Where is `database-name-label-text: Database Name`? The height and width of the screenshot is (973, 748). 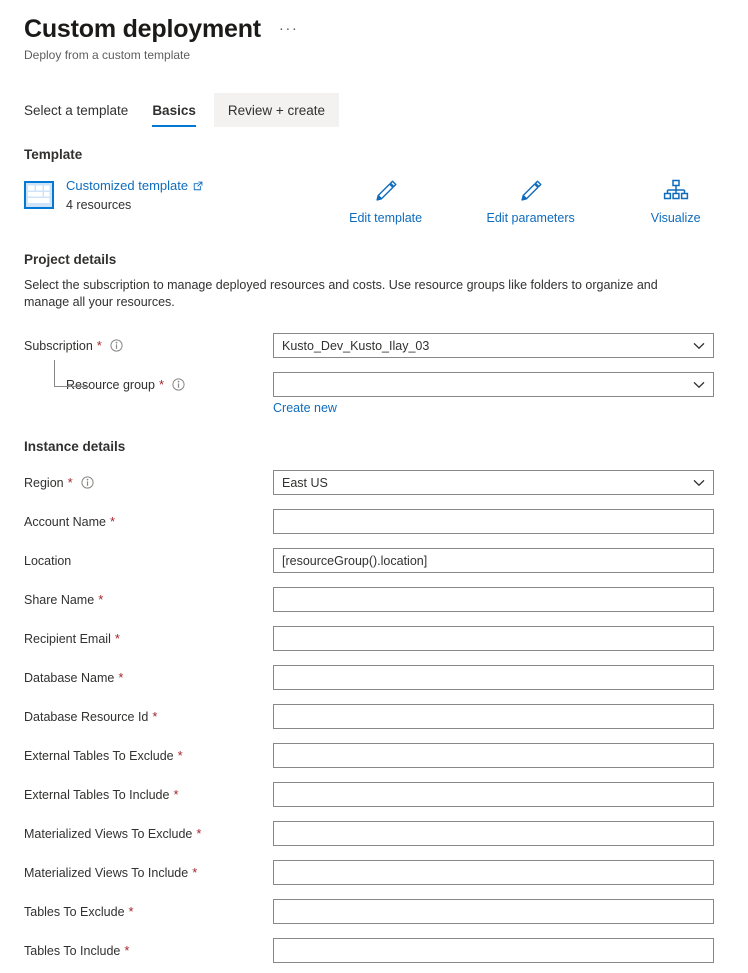 database-name-label-text: Database Name is located at coordinates (69, 677).